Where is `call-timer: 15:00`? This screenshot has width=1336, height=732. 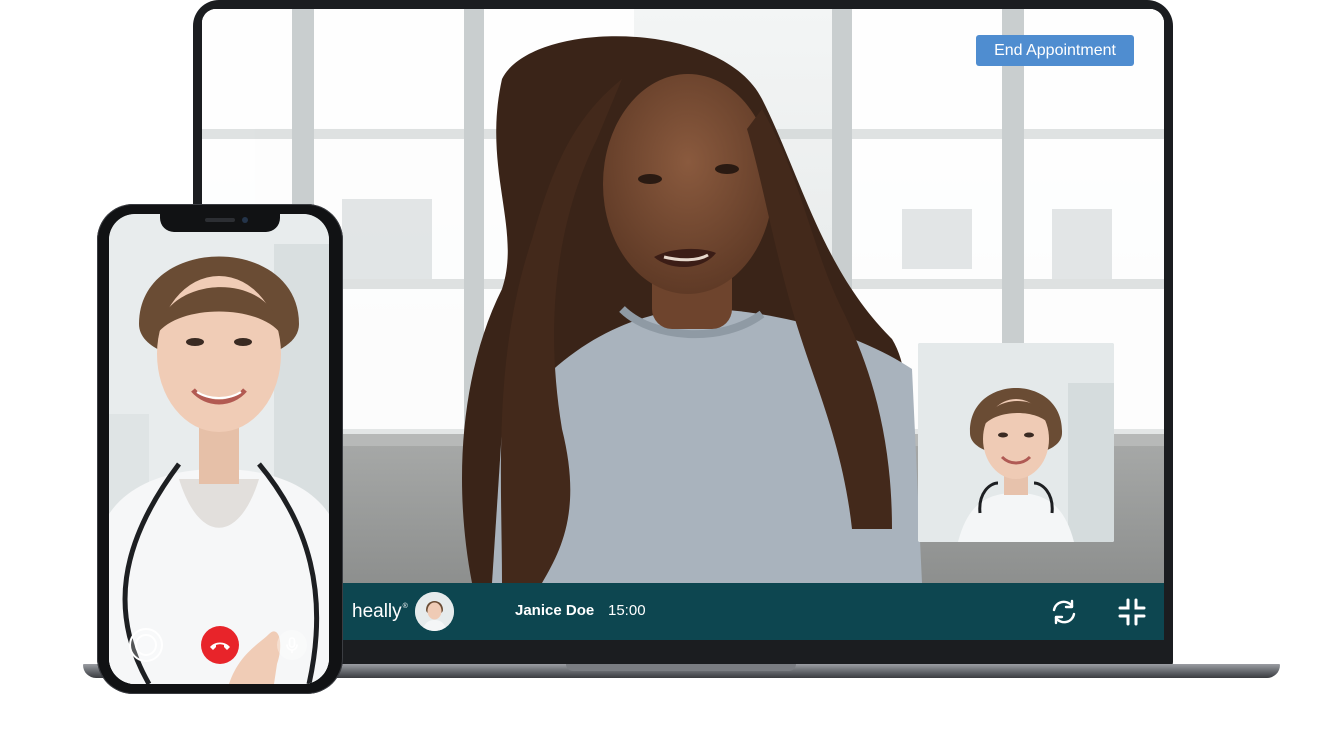
call-timer: 15:00 is located at coordinates (627, 610).